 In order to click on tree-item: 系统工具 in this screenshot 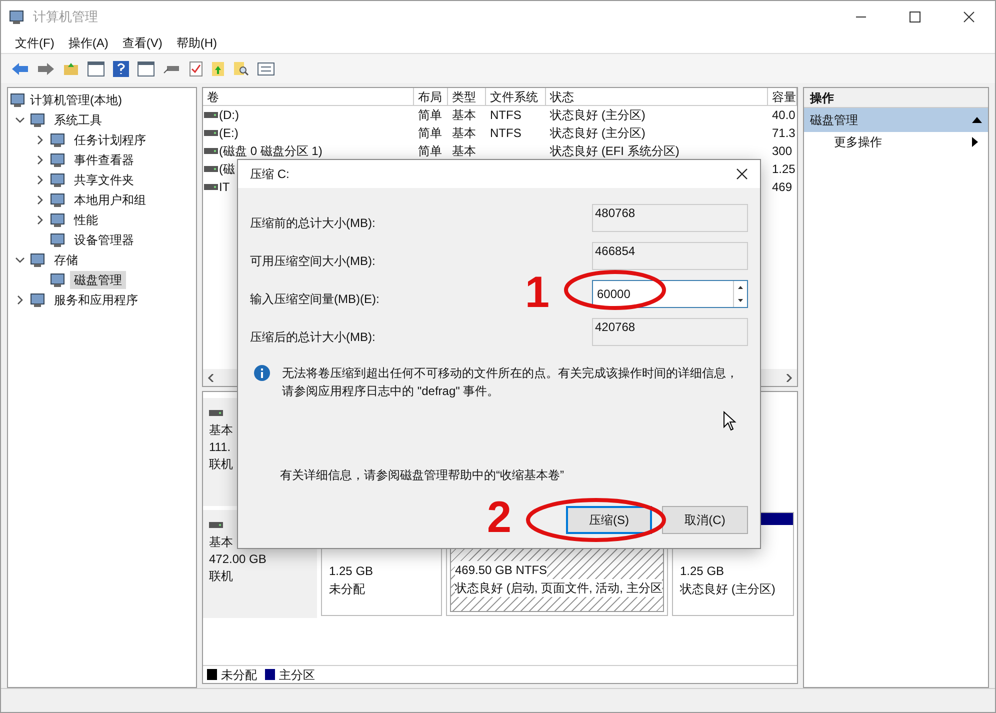, I will do `click(78, 120)`.